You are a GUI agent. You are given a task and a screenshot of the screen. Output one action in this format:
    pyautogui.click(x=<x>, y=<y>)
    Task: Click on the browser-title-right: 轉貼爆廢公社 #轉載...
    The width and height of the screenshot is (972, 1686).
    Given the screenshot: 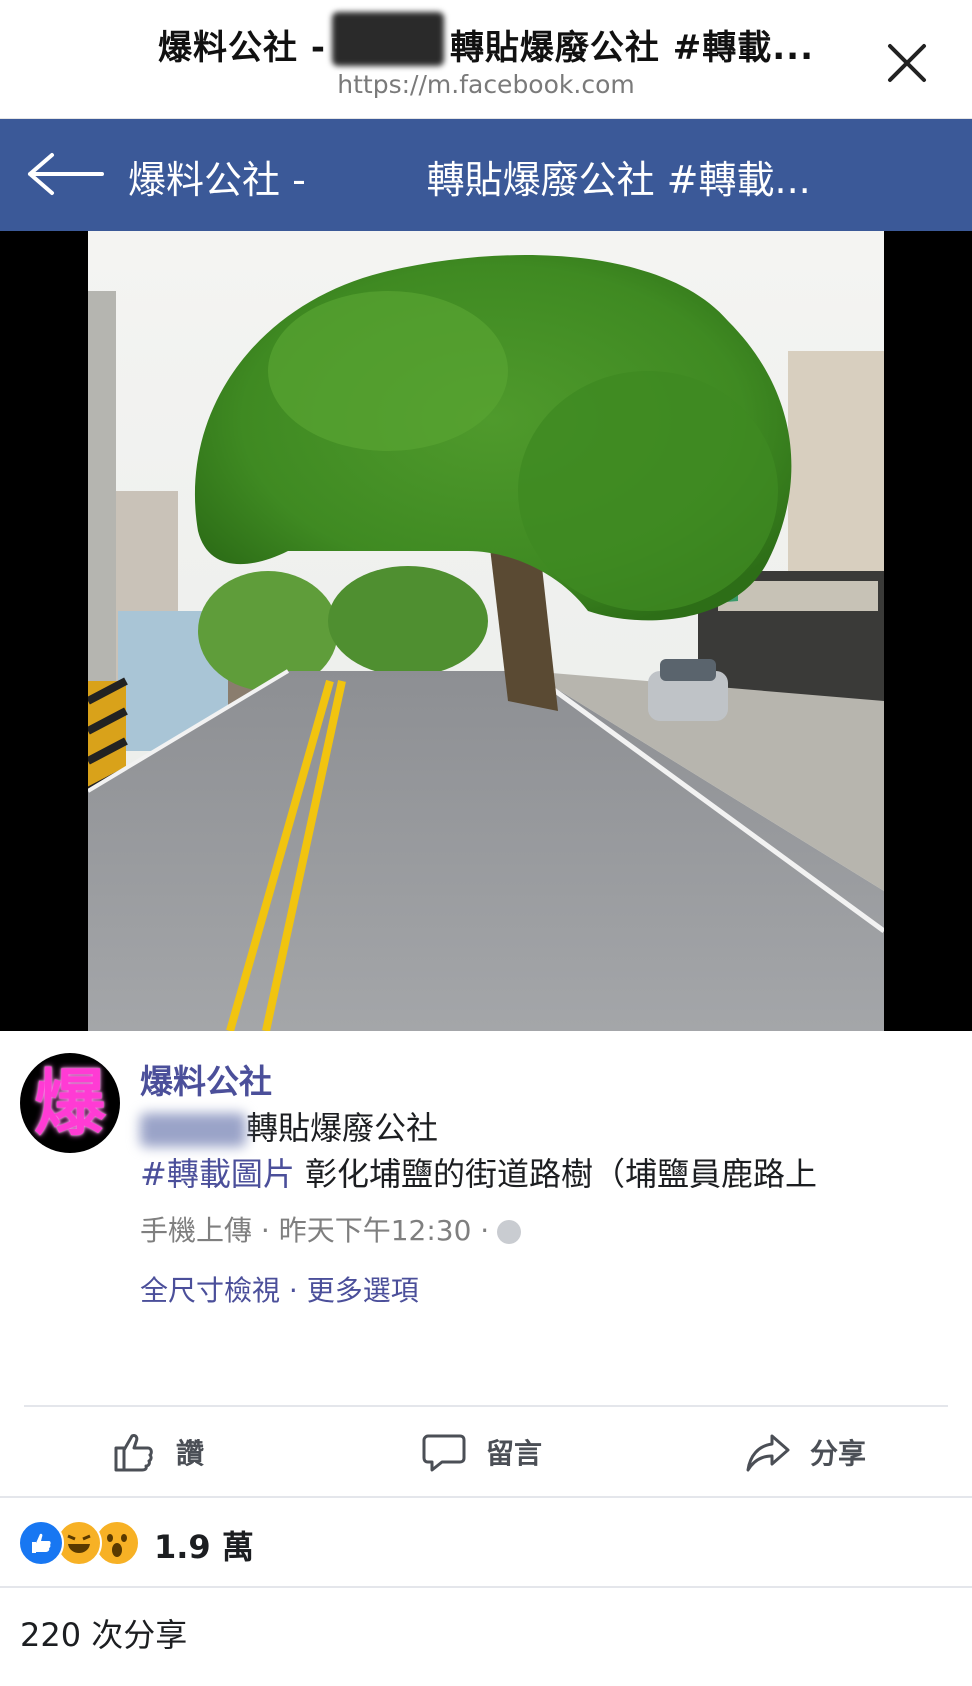 What is the action you would take?
    pyautogui.click(x=632, y=48)
    